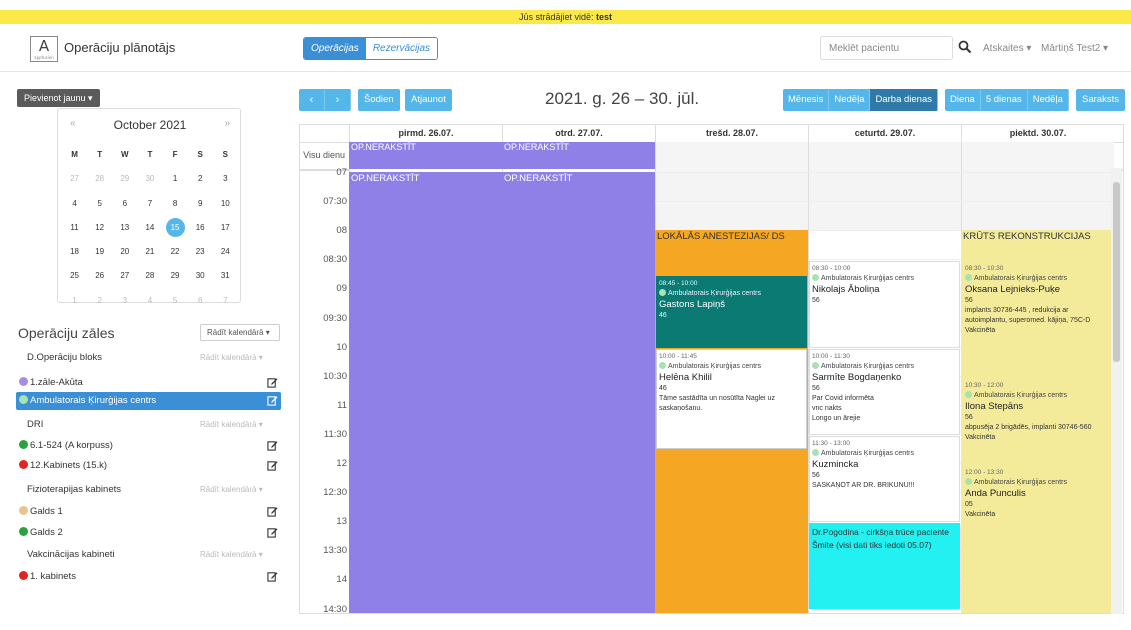 The width and height of the screenshot is (1131, 630). Describe the element at coordinates (1004, 100) in the screenshot. I see `view-5days-room: 5 dienas` at that location.